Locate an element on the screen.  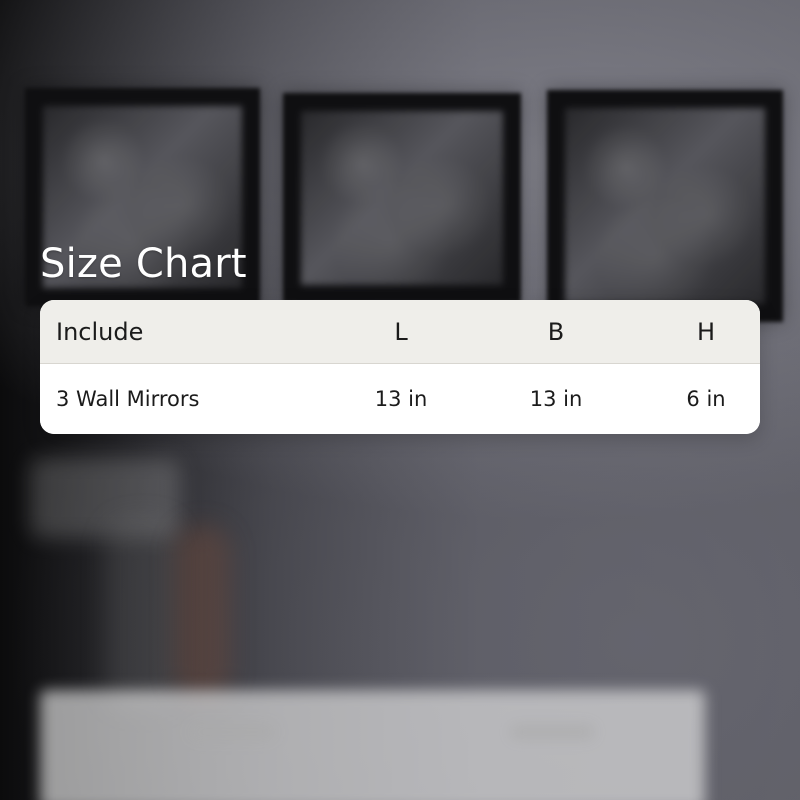
header-include: Include is located at coordinates (100, 331).